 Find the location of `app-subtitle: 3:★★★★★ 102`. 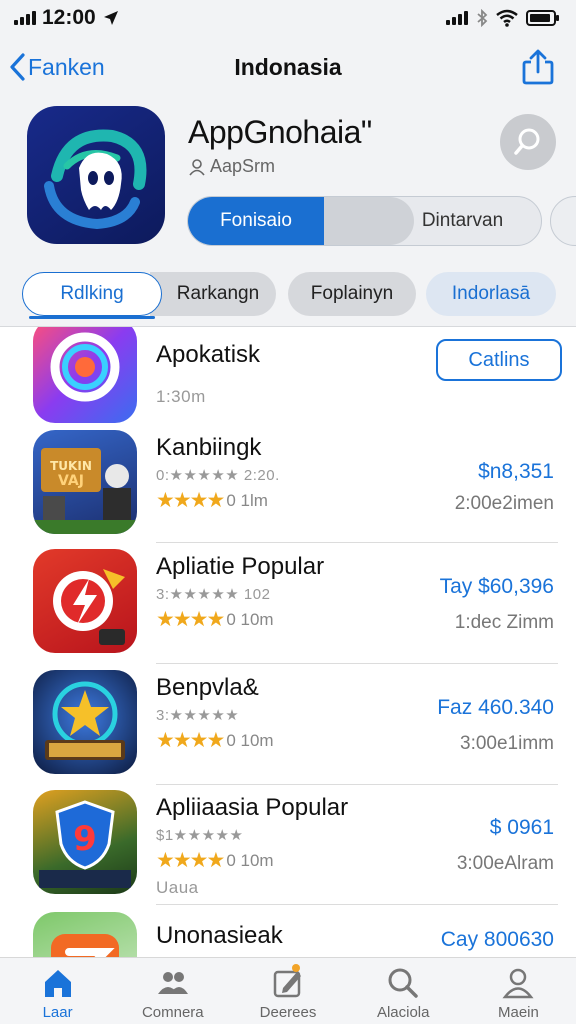

app-subtitle: 3:★★★★★ 102 is located at coordinates (213, 594).